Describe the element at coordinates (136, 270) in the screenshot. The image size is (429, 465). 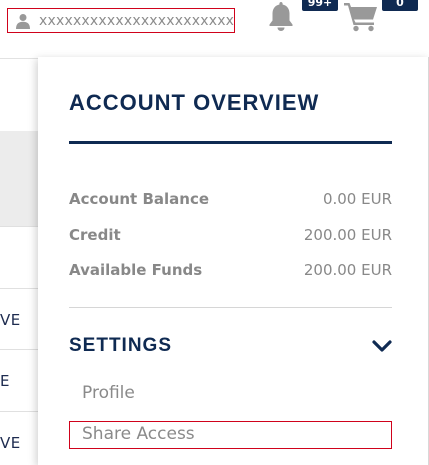
I see `stat-label: Available Funds` at that location.